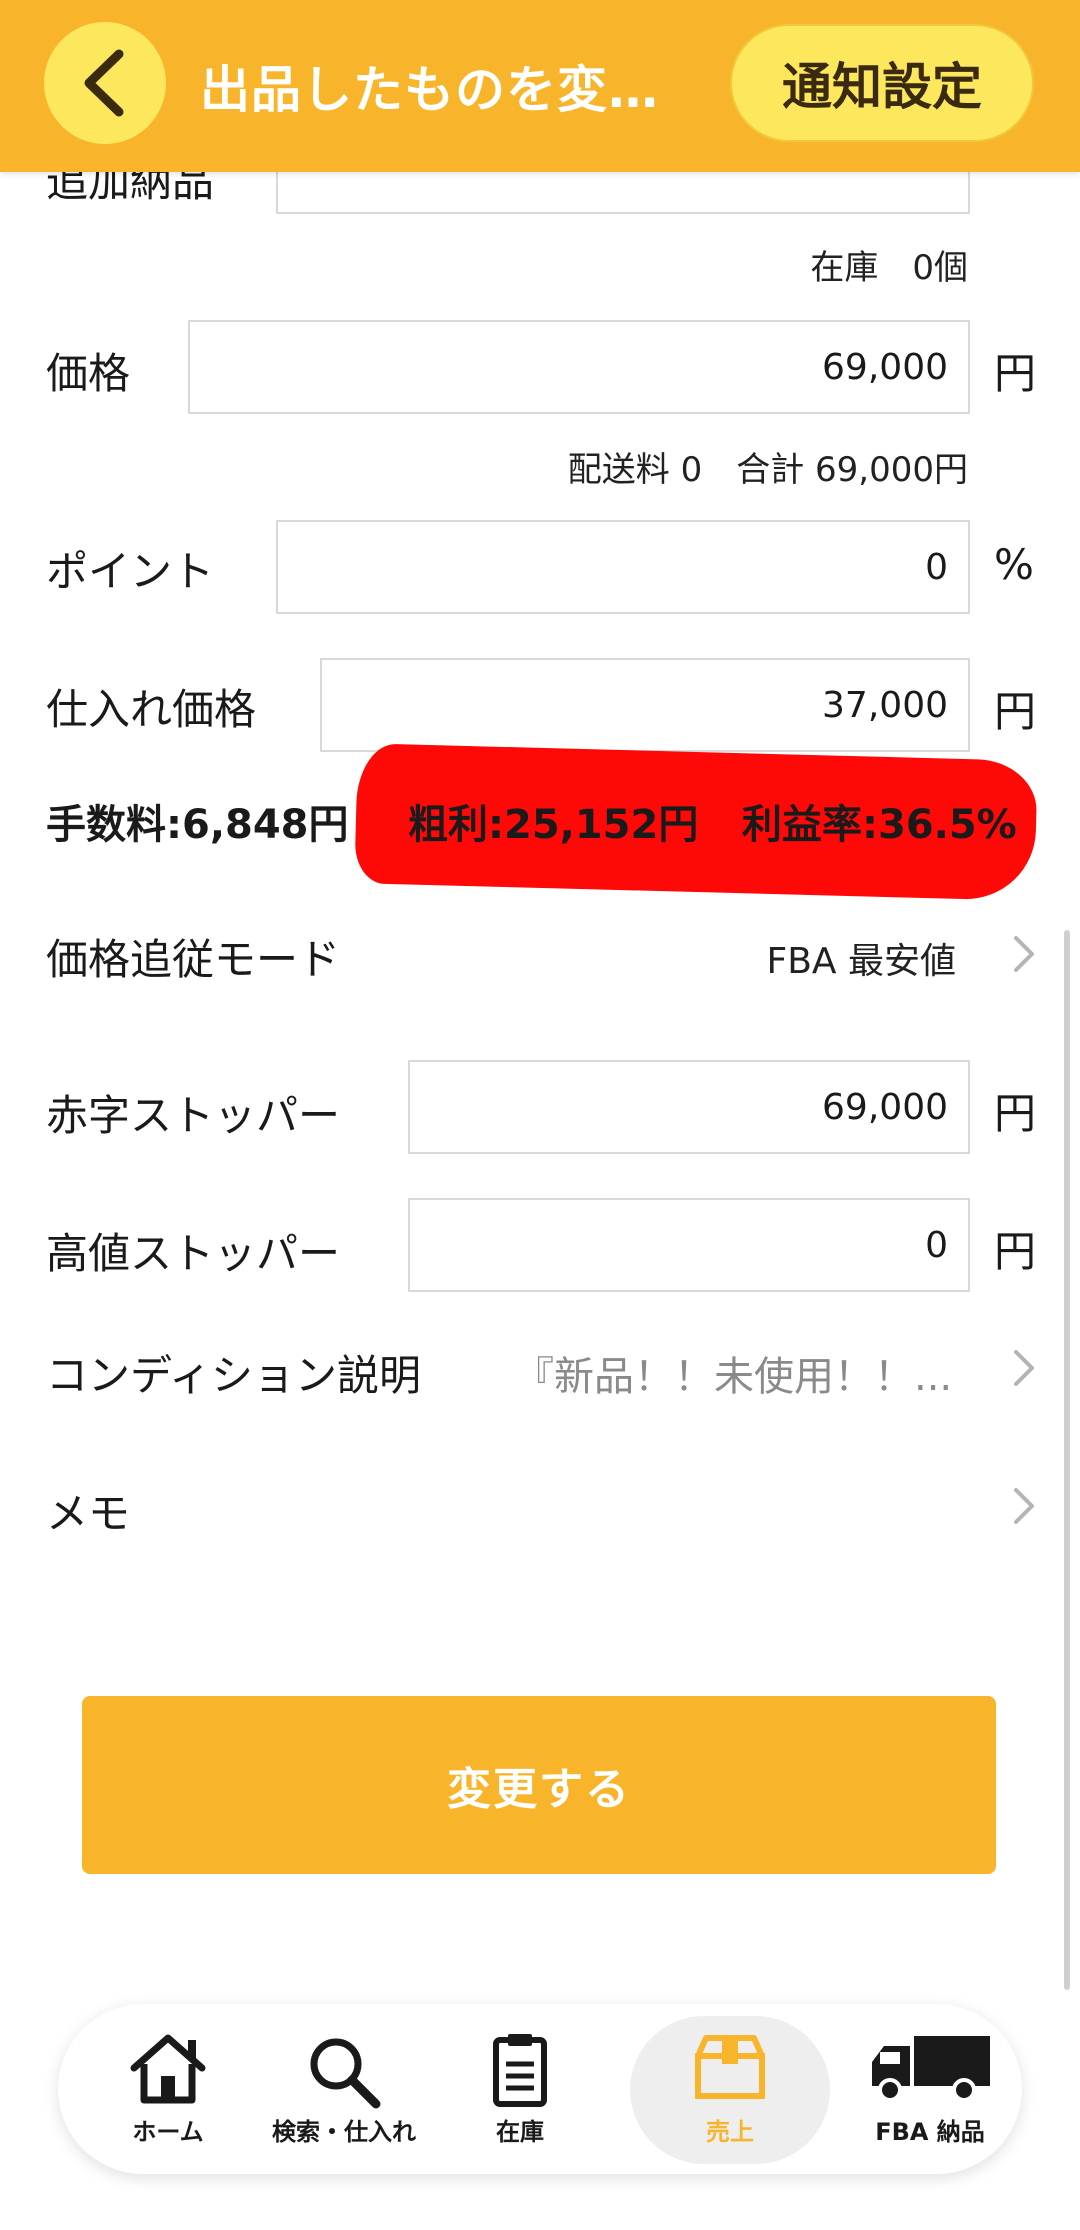 The width and height of the screenshot is (1080, 2230). What do you see at coordinates (193, 1115) in the screenshot?
I see `loss-stopper-label: 赤字ストッパー` at bounding box center [193, 1115].